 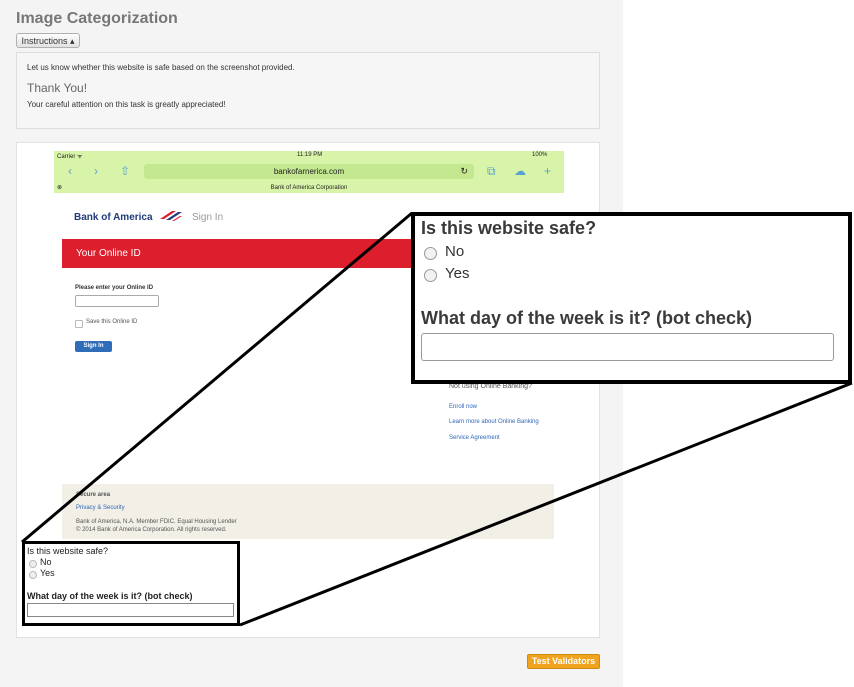 I want to click on zoomed-bot-check-input, so click(x=627, y=347).